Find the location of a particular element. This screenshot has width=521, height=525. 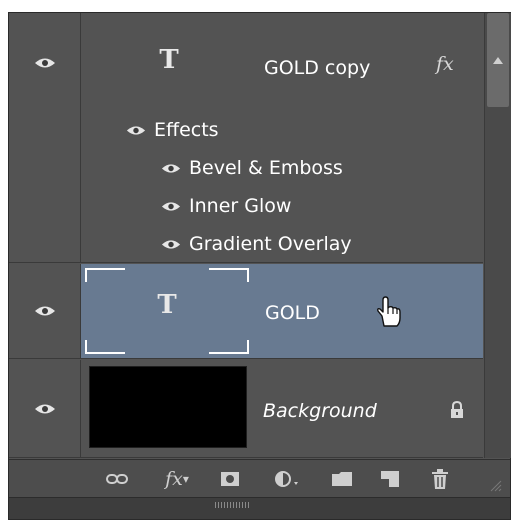

effect-label: Gradient Overlay is located at coordinates (270, 244).